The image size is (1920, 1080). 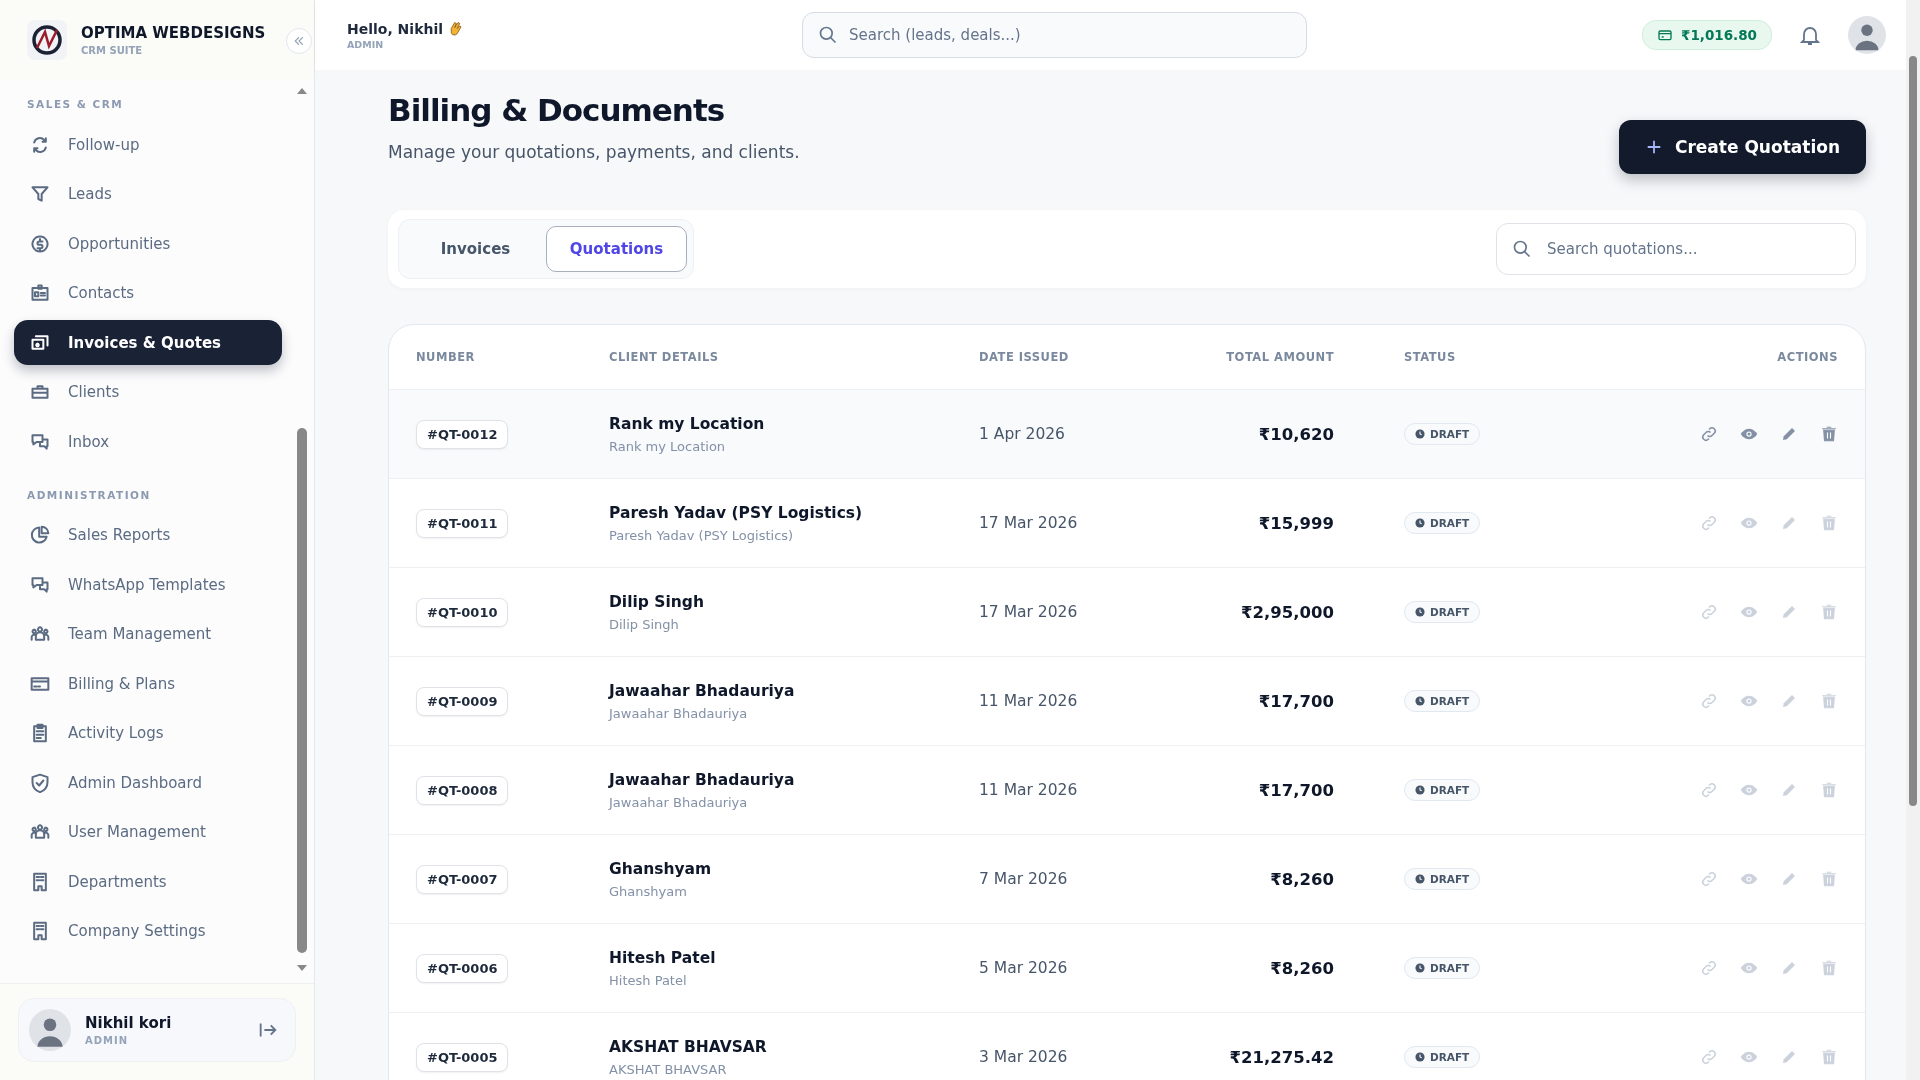 I want to click on double-chevron-icon, so click(x=299, y=41).